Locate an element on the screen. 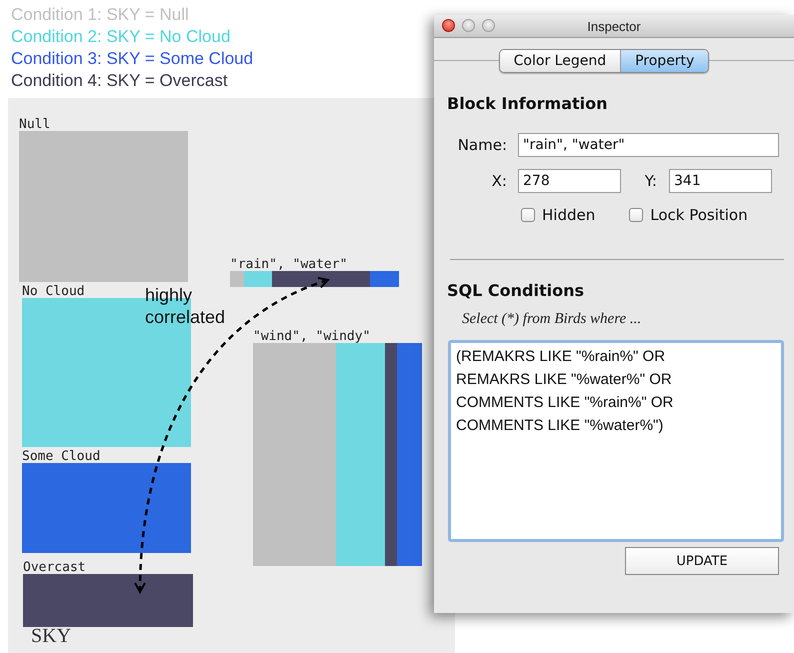 This screenshot has height=653, width=794. block-label: "rain", "water" is located at coordinates (289, 264).